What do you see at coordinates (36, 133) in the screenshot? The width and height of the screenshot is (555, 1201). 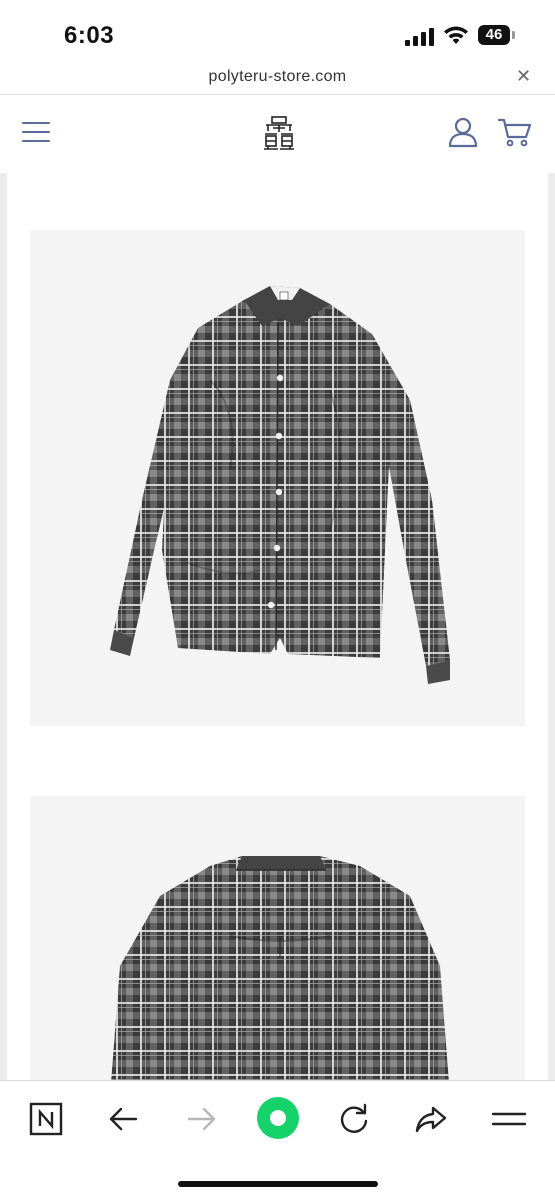 I see `menu-icon` at bounding box center [36, 133].